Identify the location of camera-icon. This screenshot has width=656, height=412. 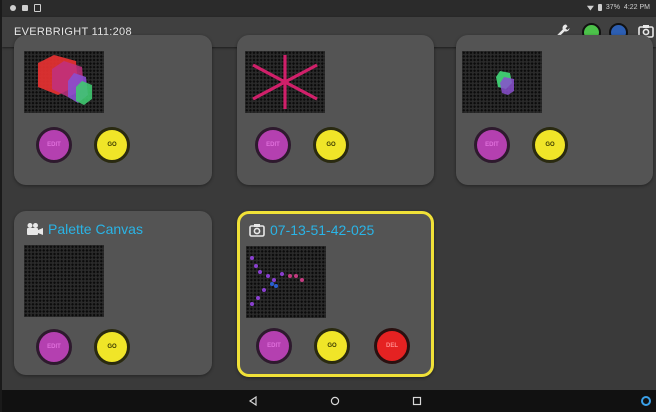
(257, 230).